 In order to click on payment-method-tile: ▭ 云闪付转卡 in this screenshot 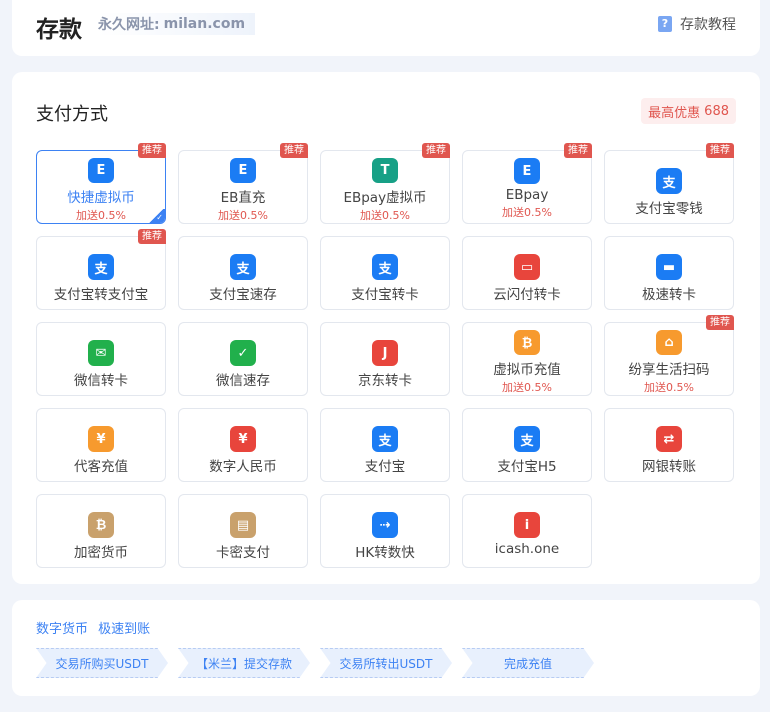, I will do `click(527, 273)`.